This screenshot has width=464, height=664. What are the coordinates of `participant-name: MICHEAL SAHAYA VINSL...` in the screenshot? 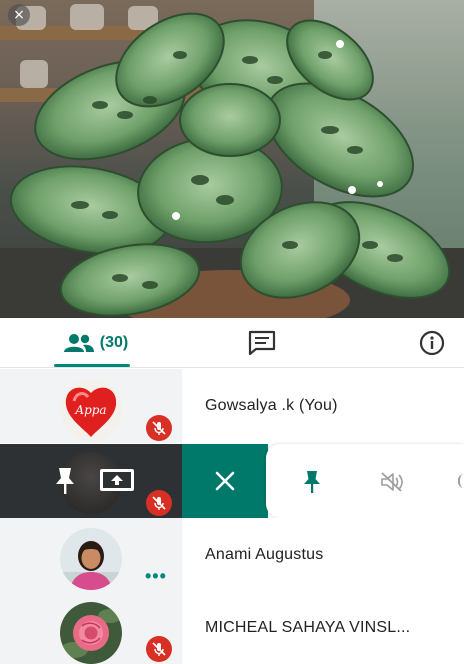 It's located at (308, 627).